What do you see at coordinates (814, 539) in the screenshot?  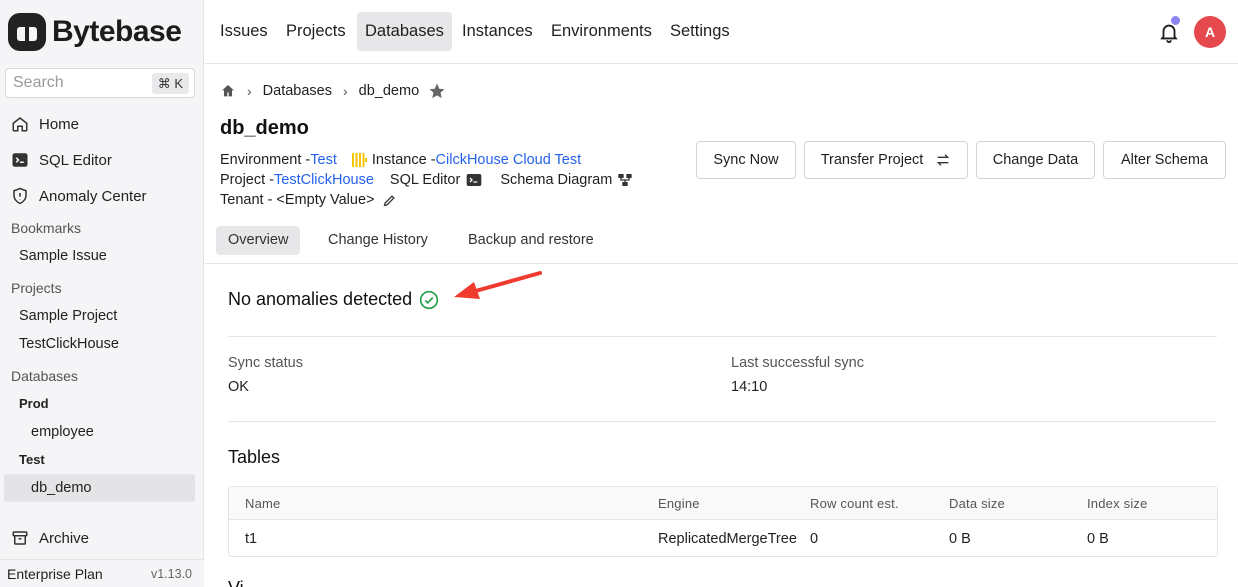 I see `table-rows-cell: 0` at bounding box center [814, 539].